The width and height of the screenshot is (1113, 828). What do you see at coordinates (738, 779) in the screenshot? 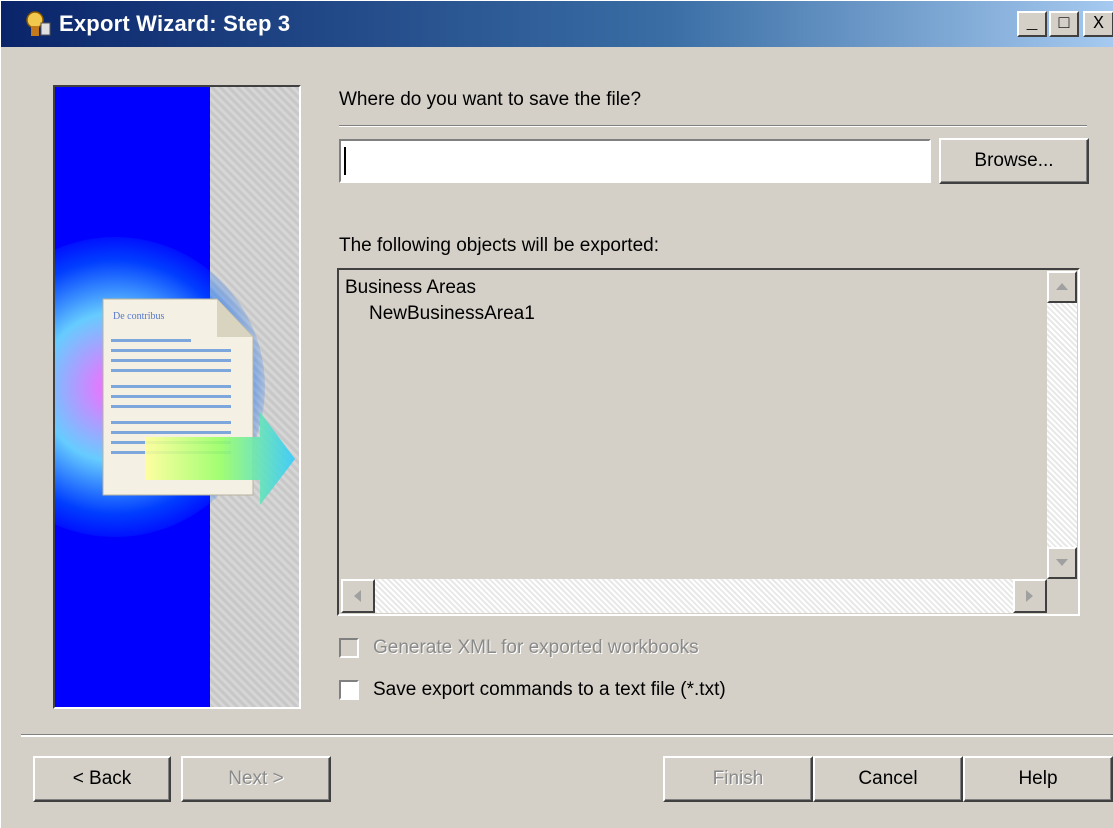
I see `finish-button: Finish` at bounding box center [738, 779].